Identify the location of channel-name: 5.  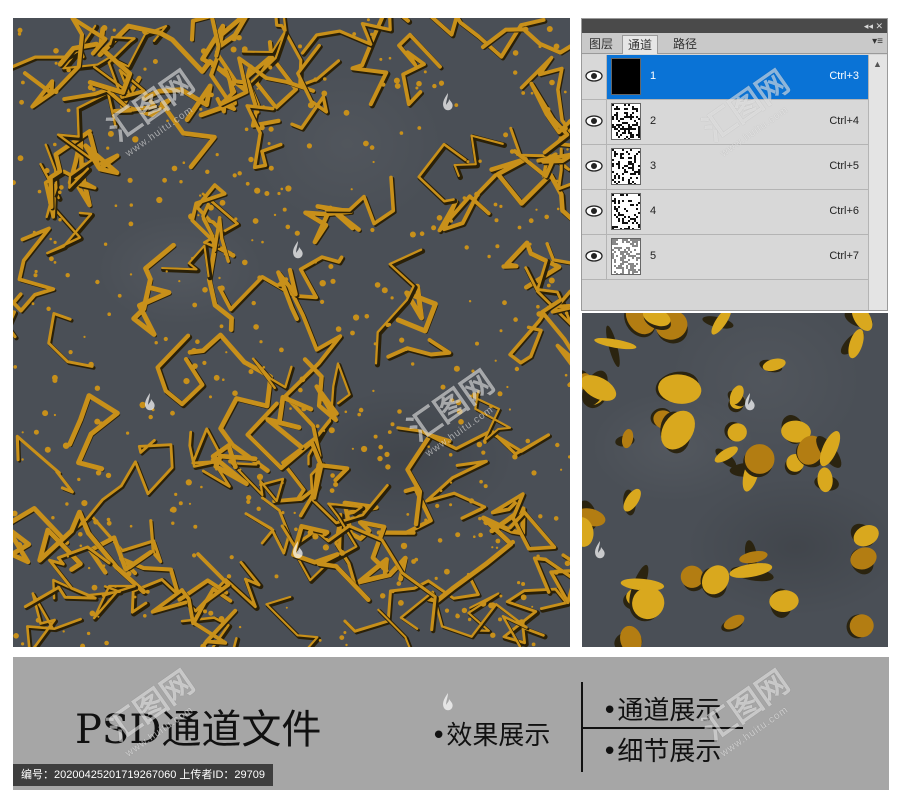
(653, 256).